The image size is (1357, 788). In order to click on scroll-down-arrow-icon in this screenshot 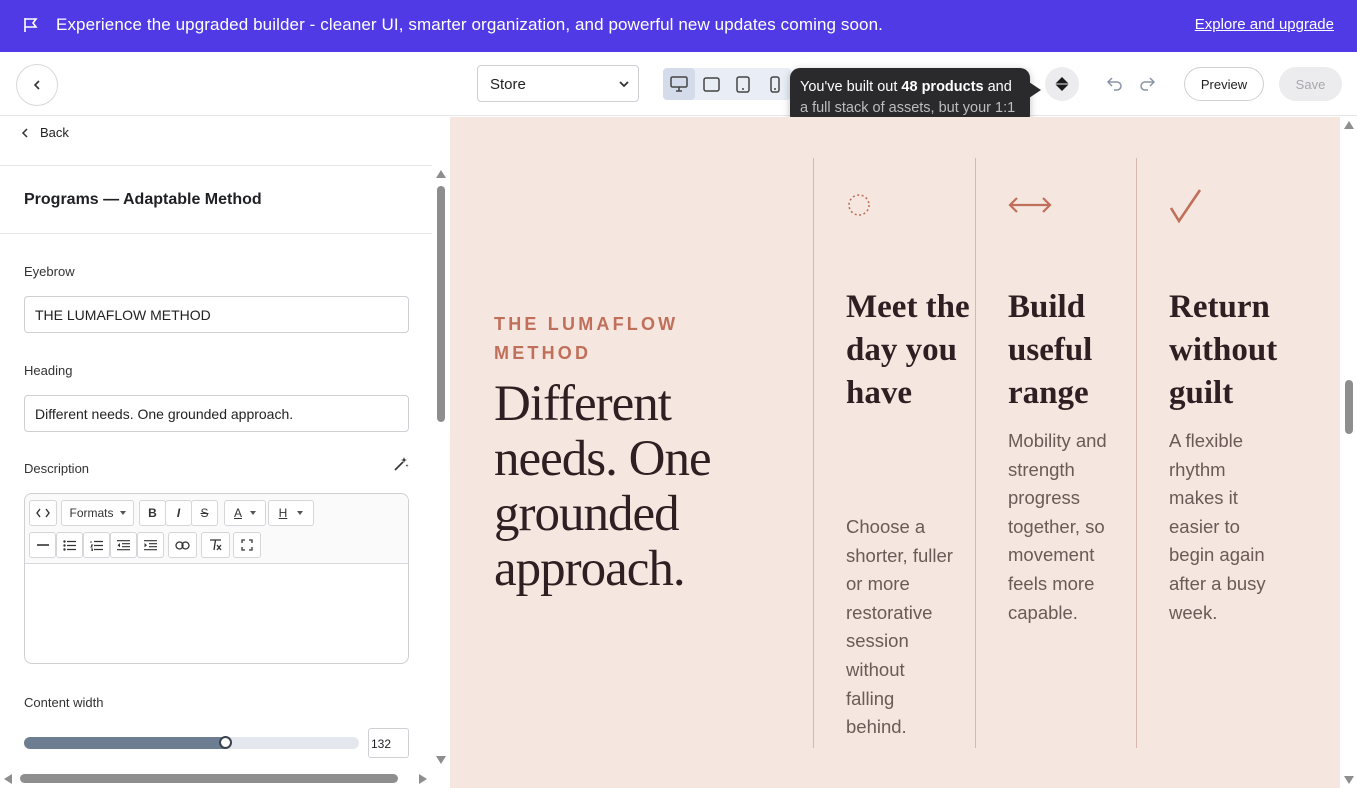, I will do `click(1349, 780)`.